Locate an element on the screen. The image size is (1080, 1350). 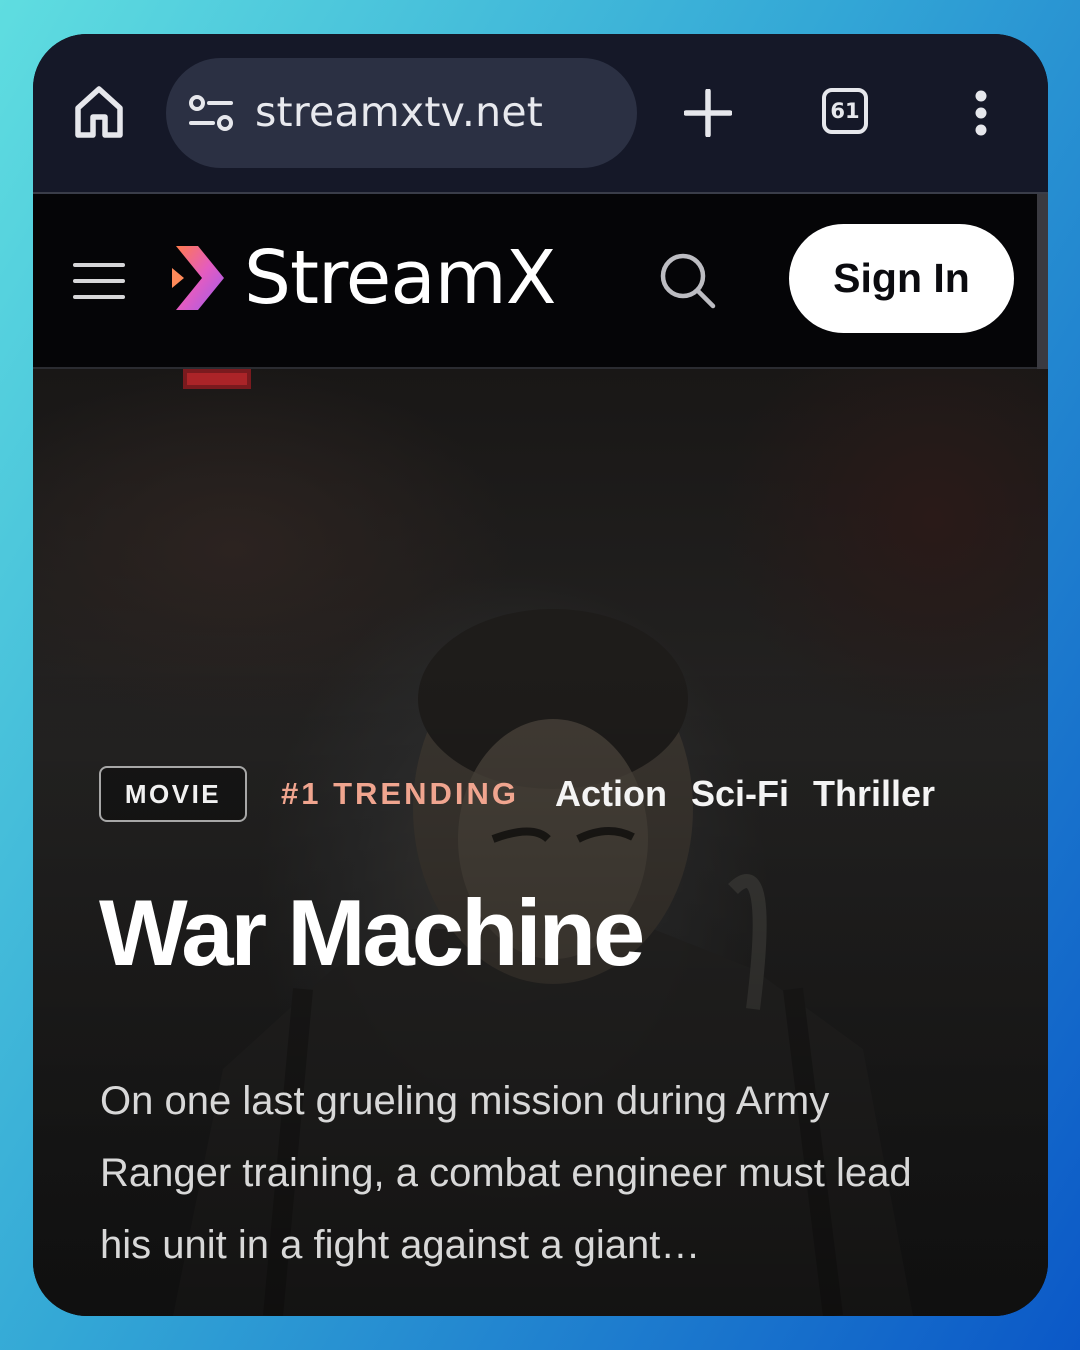
hero-tags: MOVIE #1 TRENDING Action Sci-Fi Thriller is located at coordinates (517, 794).